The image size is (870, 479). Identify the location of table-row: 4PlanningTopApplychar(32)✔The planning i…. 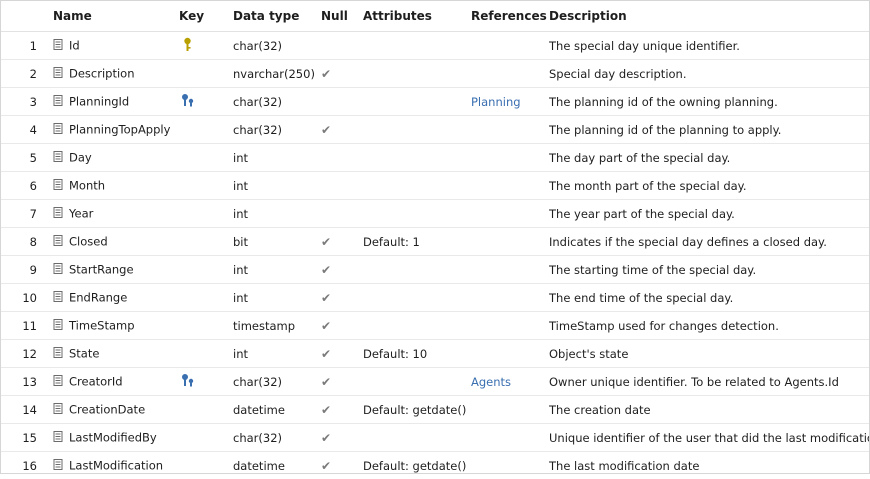
(435, 130).